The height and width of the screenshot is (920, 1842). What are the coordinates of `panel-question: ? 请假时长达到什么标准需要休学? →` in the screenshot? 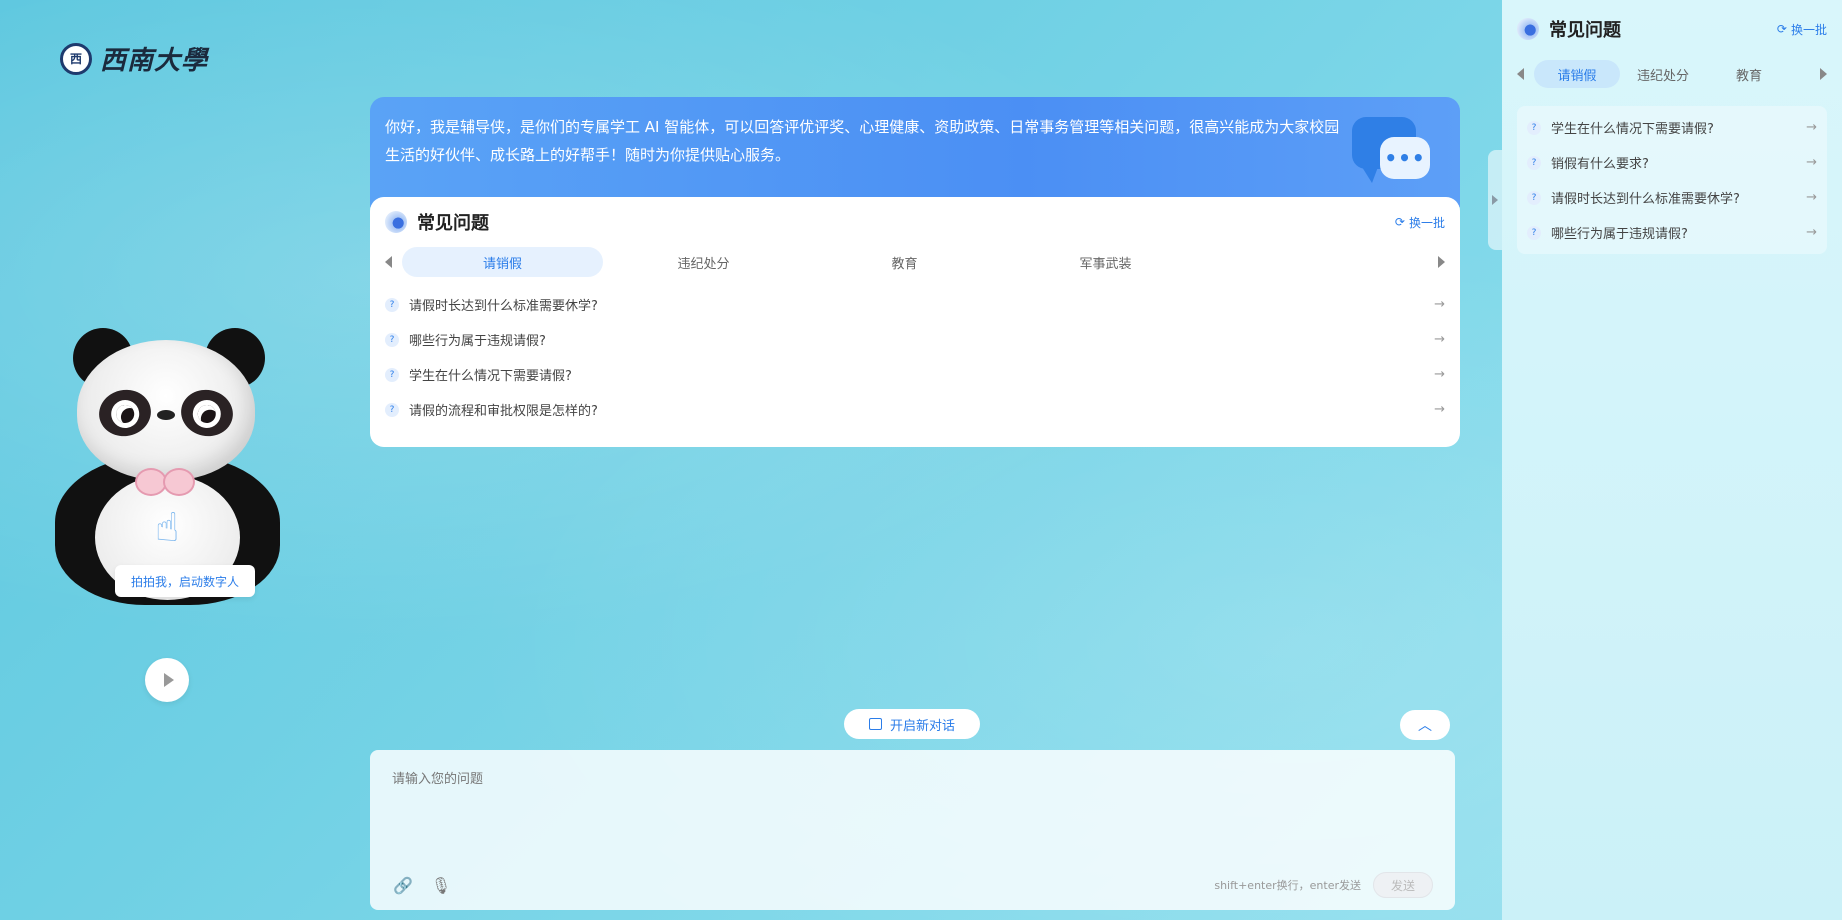 It's located at (1672, 197).